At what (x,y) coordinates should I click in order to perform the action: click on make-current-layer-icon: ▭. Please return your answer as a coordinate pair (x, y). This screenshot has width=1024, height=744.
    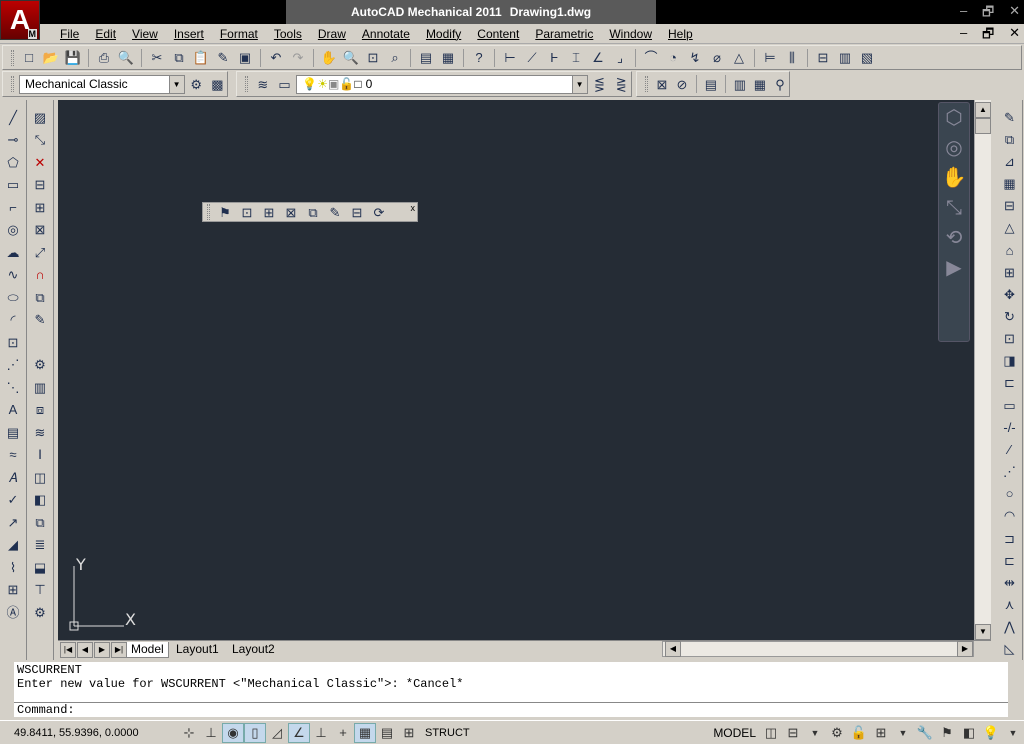
    Looking at the image, I should click on (285, 84).